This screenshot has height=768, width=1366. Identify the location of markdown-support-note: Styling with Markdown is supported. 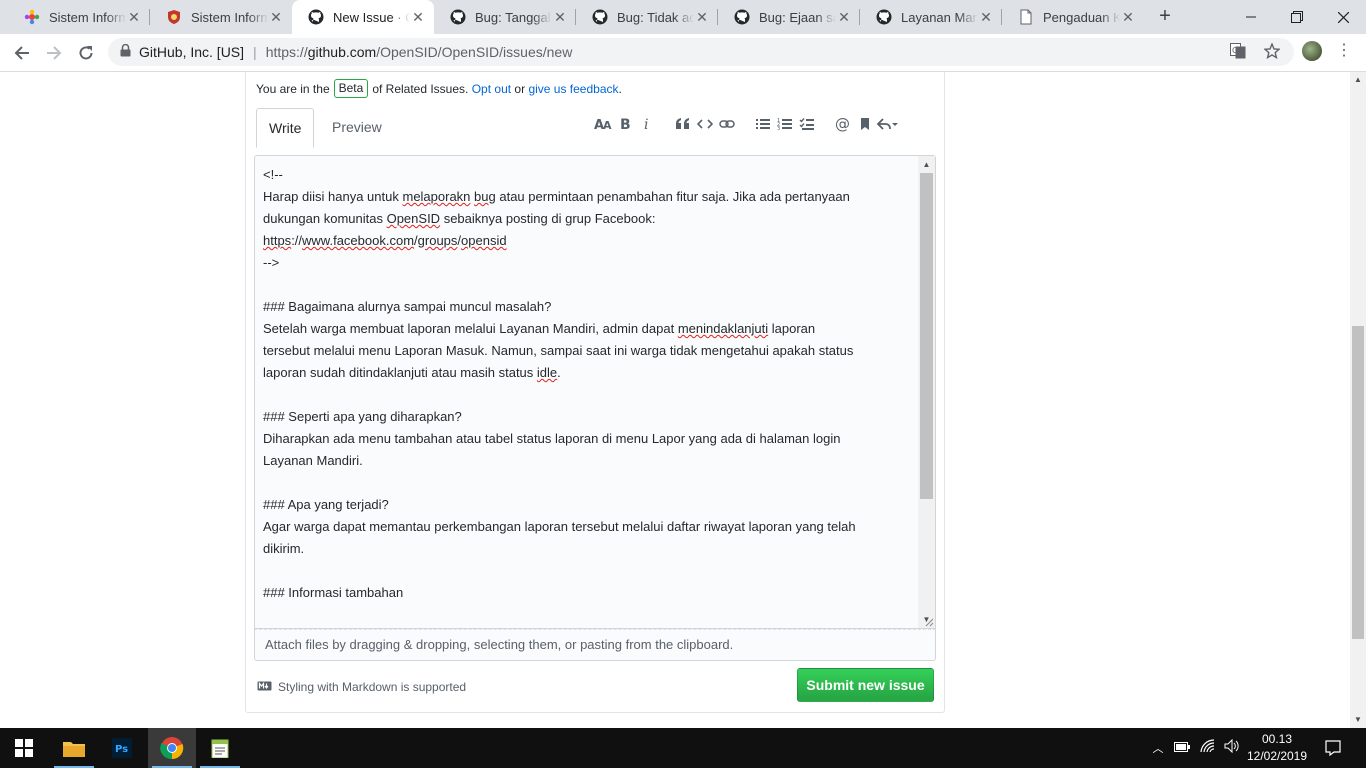
(361, 687).